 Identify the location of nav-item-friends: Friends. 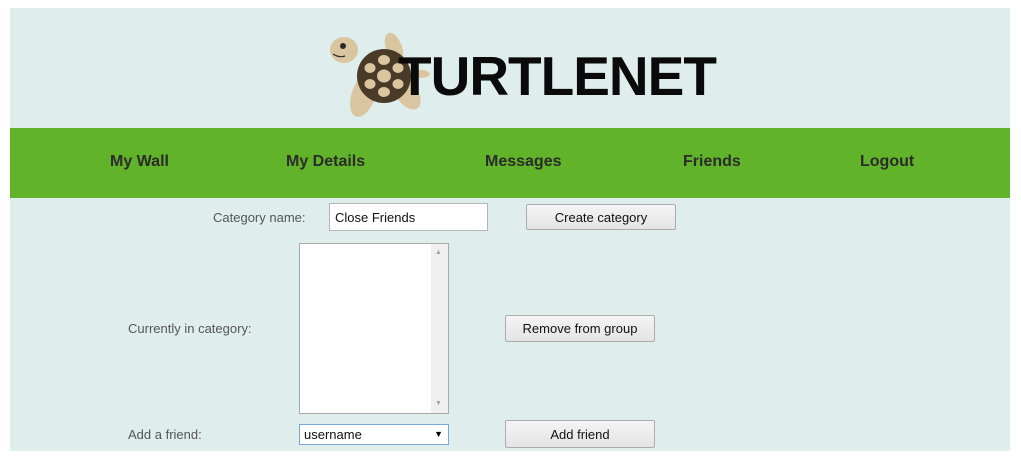
(712, 163).